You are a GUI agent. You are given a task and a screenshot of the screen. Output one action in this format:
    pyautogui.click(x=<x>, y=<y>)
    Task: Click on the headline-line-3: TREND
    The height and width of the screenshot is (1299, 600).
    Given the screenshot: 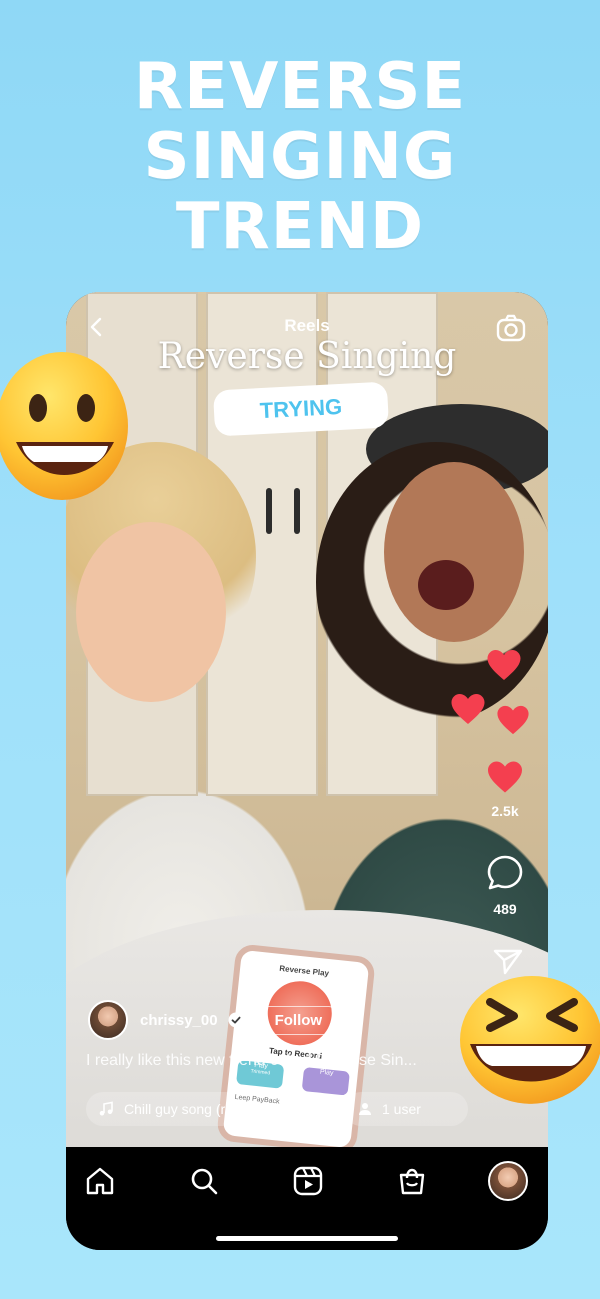 What is the action you would take?
    pyautogui.click(x=300, y=227)
    